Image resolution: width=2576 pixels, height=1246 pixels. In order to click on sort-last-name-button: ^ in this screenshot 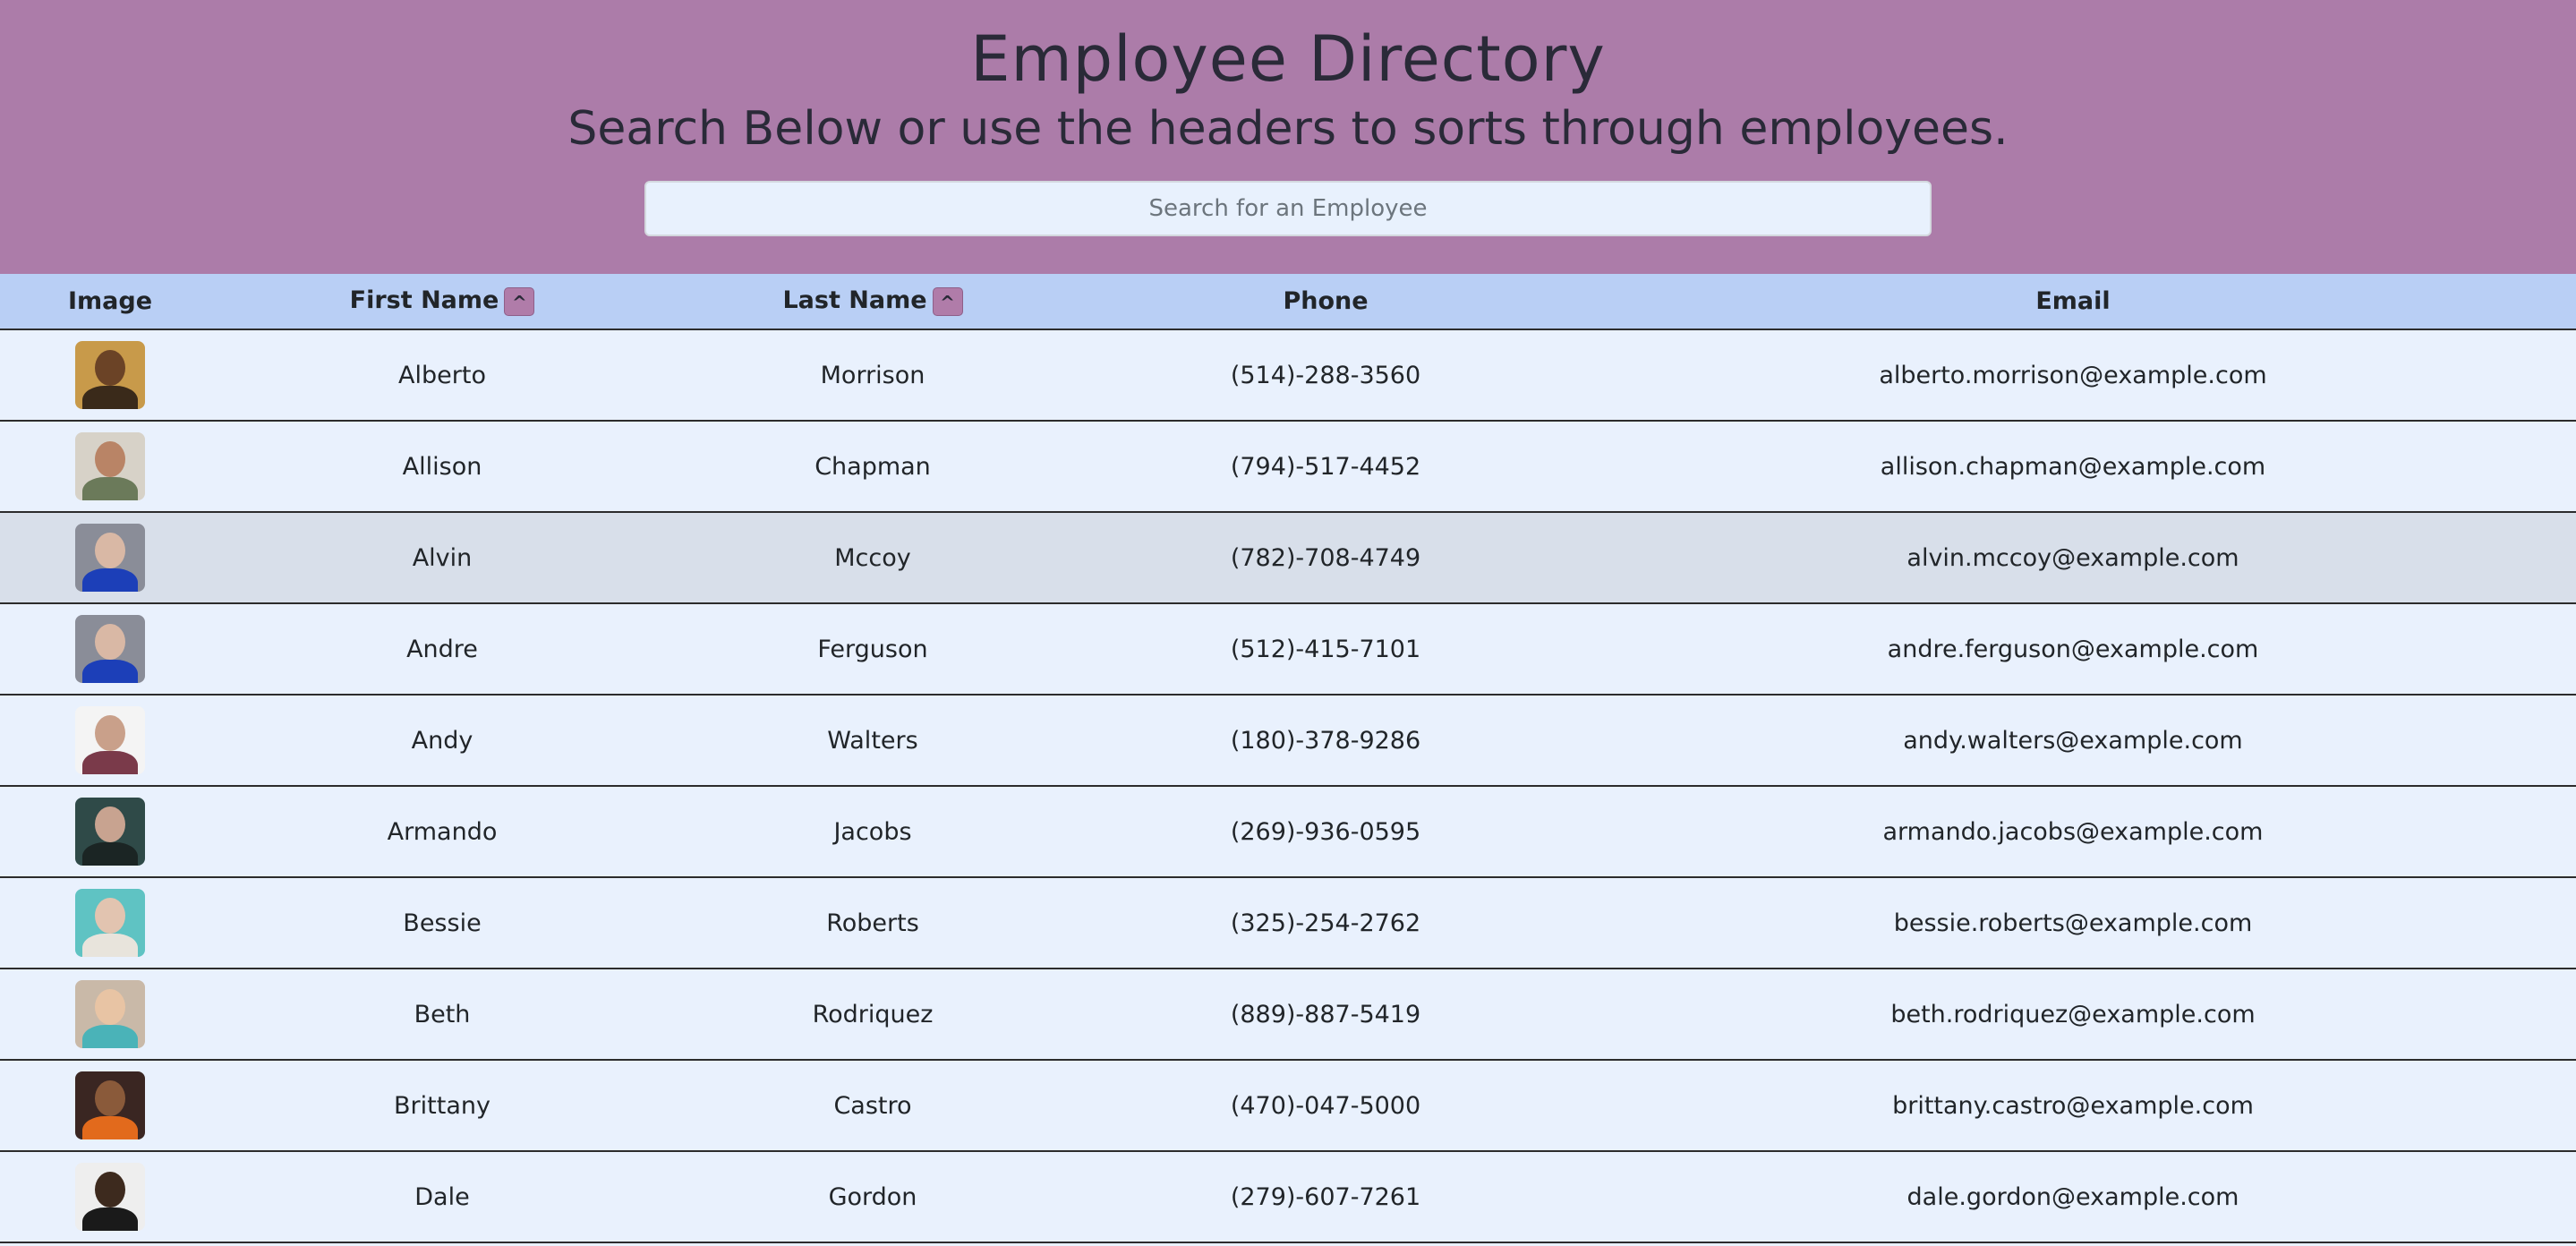, I will do `click(947, 301)`.